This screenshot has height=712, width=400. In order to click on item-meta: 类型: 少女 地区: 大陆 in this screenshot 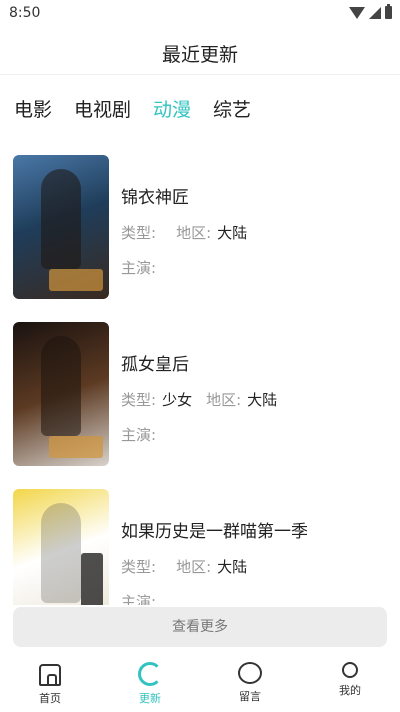, I will do `click(199, 399)`.